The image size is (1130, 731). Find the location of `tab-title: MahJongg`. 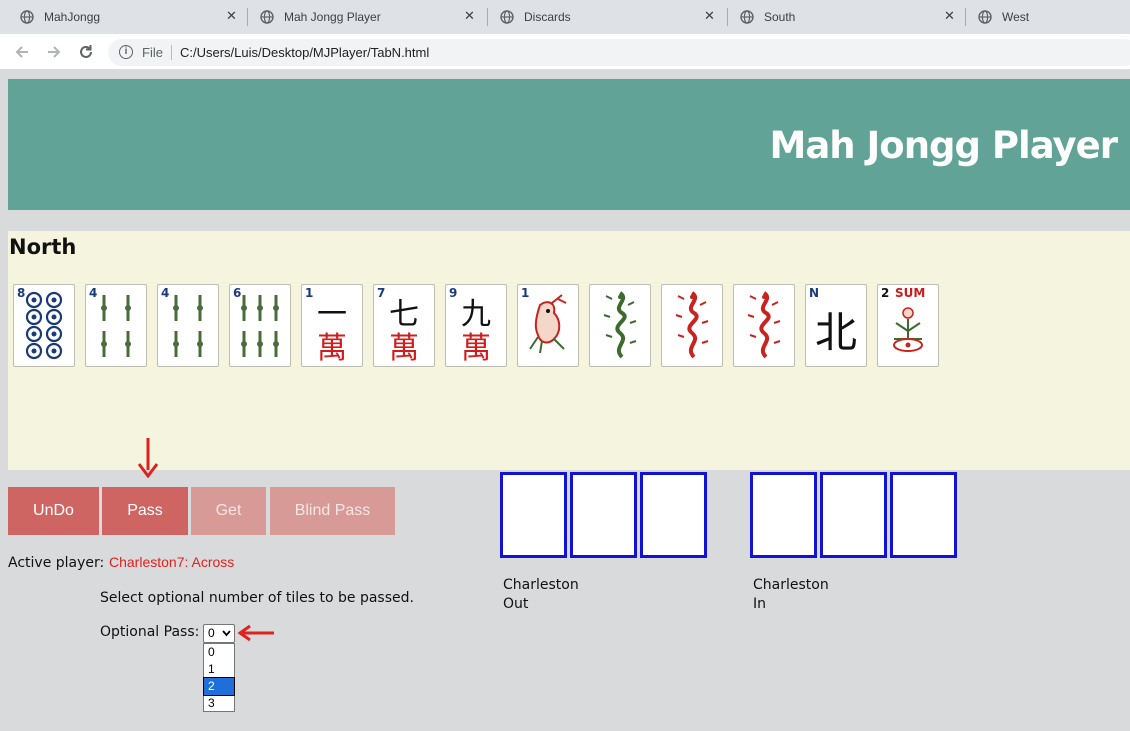

tab-title: MahJongg is located at coordinates (72, 17).